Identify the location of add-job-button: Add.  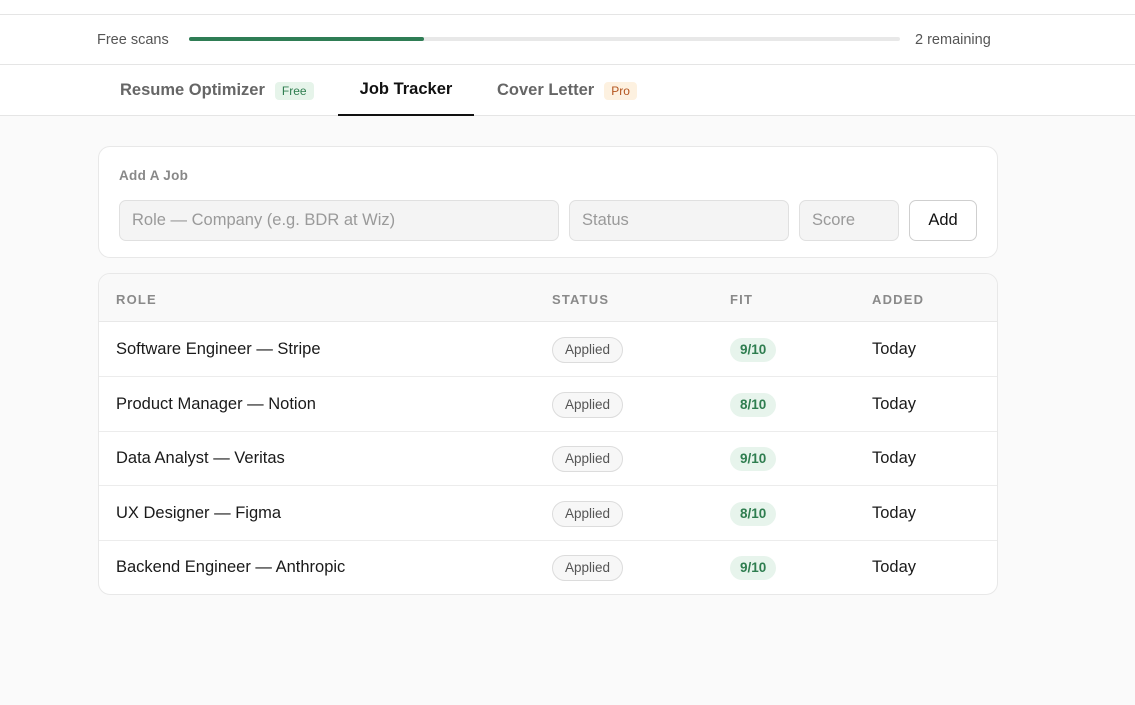
(943, 220).